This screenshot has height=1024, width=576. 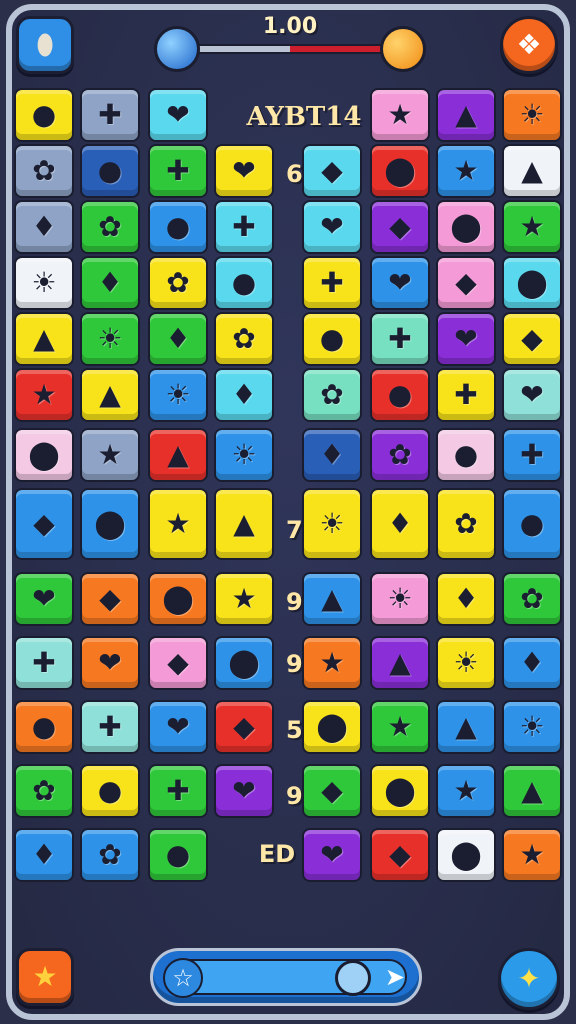 I want to click on booster-bar: ☆ ➤, so click(x=286, y=977).